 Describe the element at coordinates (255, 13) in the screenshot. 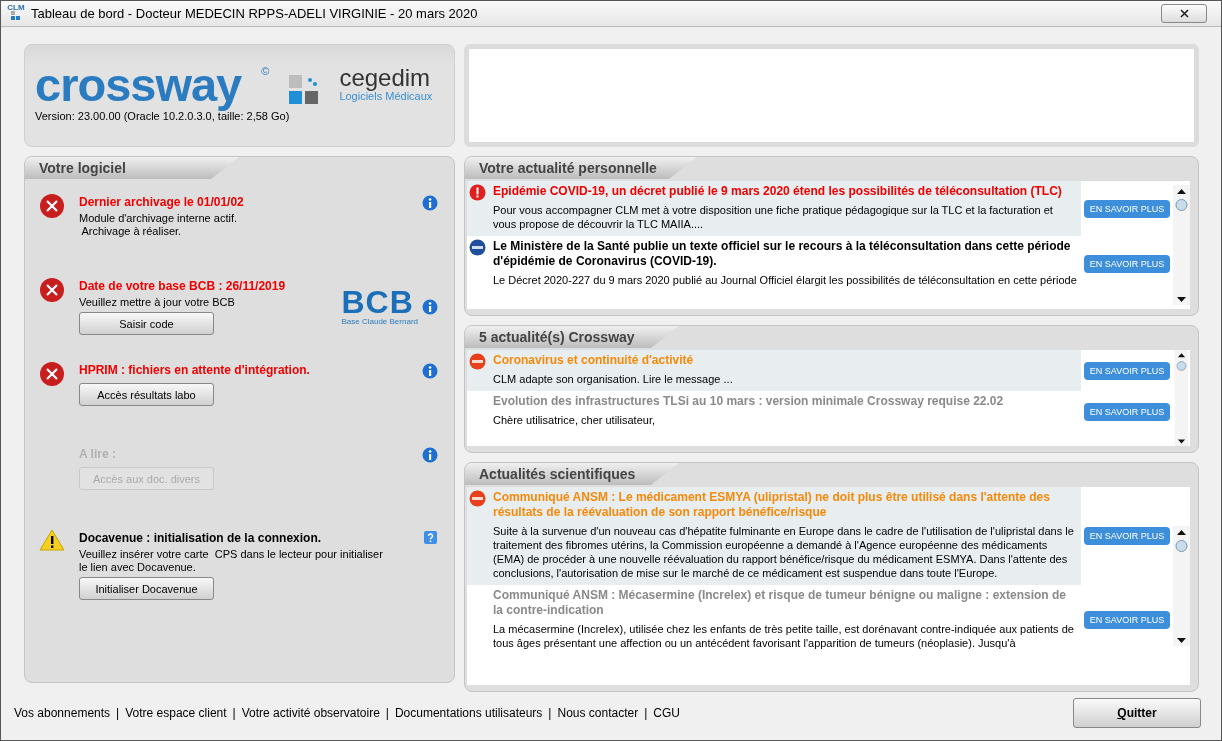

I see `window-title: Tableau de bord - Docteur MEDECIN RPPS-ADELI VIRGINIE - 20 mars 2020` at that location.